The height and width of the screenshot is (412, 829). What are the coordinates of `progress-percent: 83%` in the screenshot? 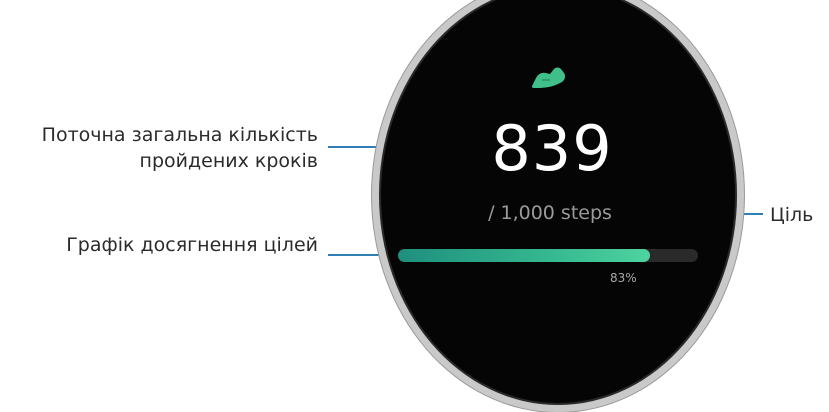 It's located at (623, 278).